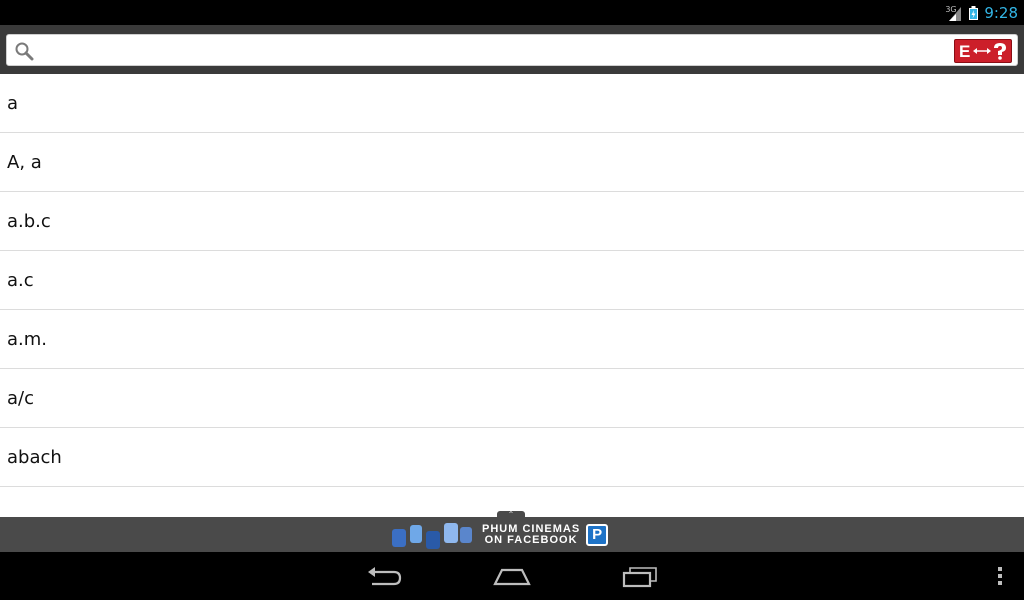 Image resolution: width=1024 pixels, height=600 pixels. Describe the element at coordinates (964, 51) in the screenshot. I see `svg-text: E` at that location.